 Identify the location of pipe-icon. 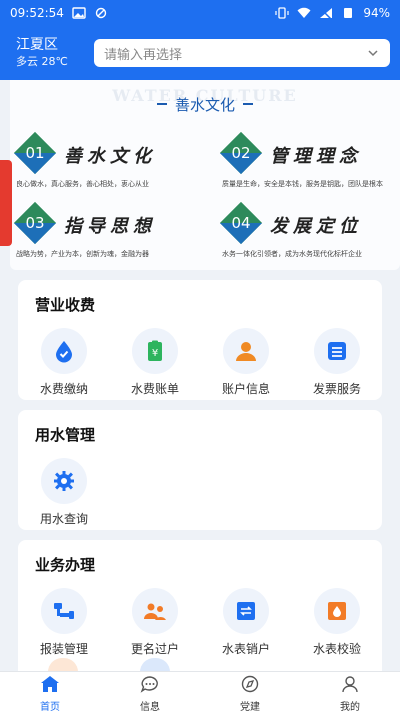
(64, 611).